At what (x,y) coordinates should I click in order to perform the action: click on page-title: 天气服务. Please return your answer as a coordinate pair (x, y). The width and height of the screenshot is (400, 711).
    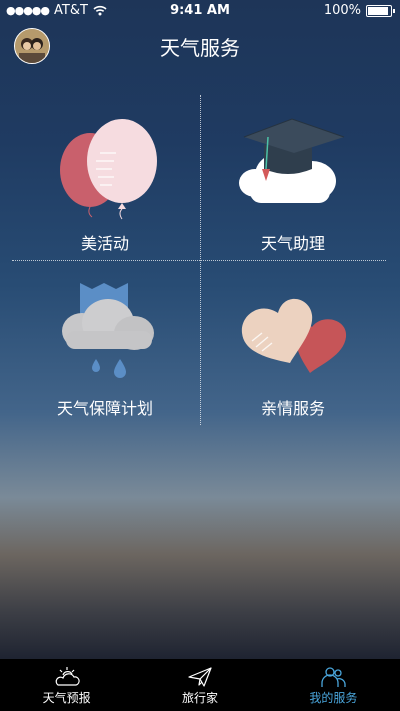
    Looking at the image, I should click on (200, 48).